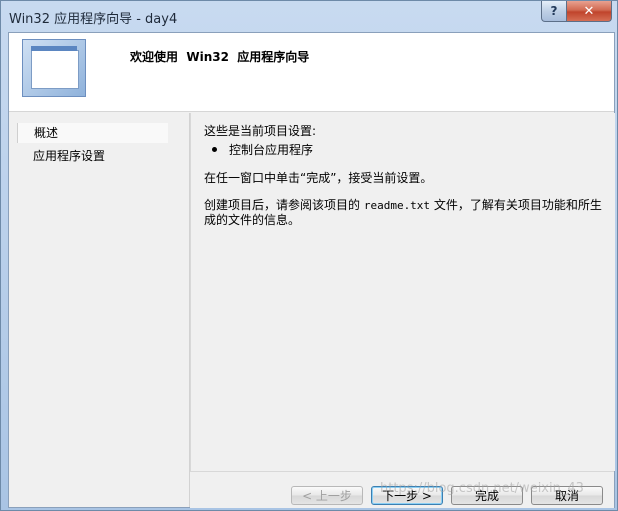 The height and width of the screenshot is (511, 618). I want to click on bullet-item: 控制台应用程序, so click(271, 150).